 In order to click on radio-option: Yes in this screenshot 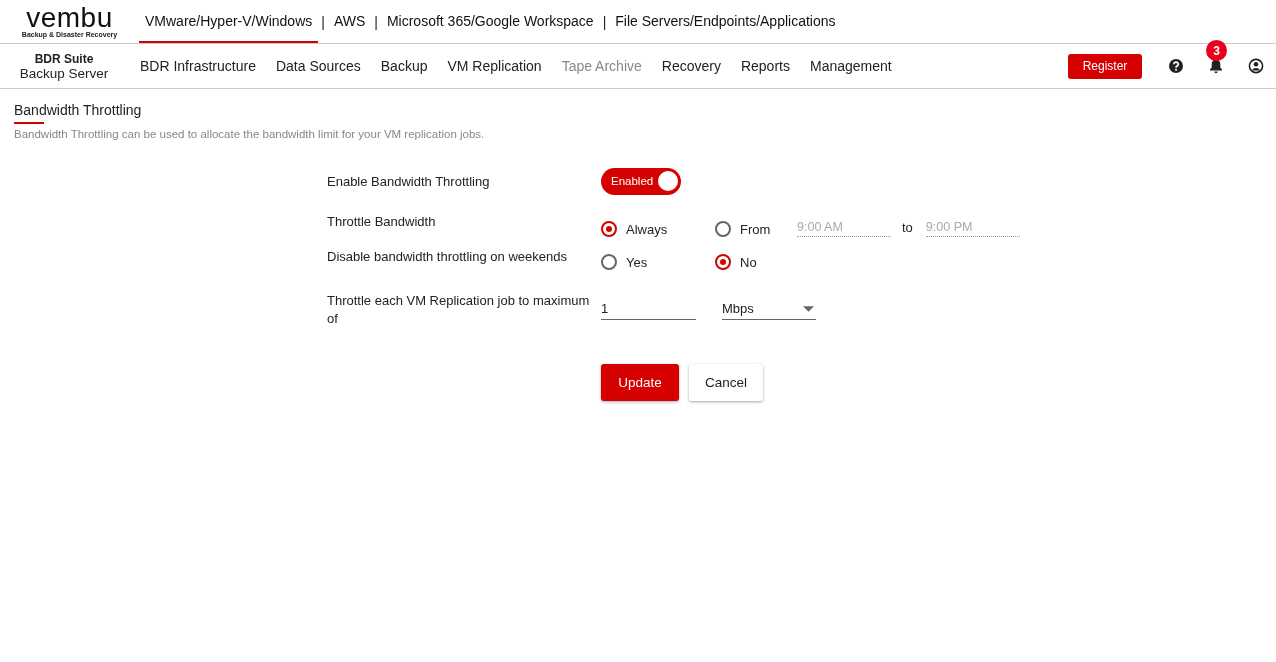, I will do `click(658, 262)`.